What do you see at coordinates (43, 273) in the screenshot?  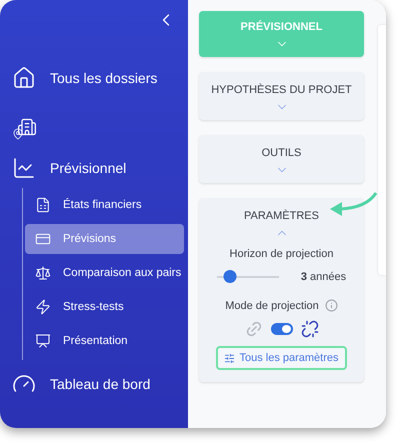 I see `scale-icon` at bounding box center [43, 273].